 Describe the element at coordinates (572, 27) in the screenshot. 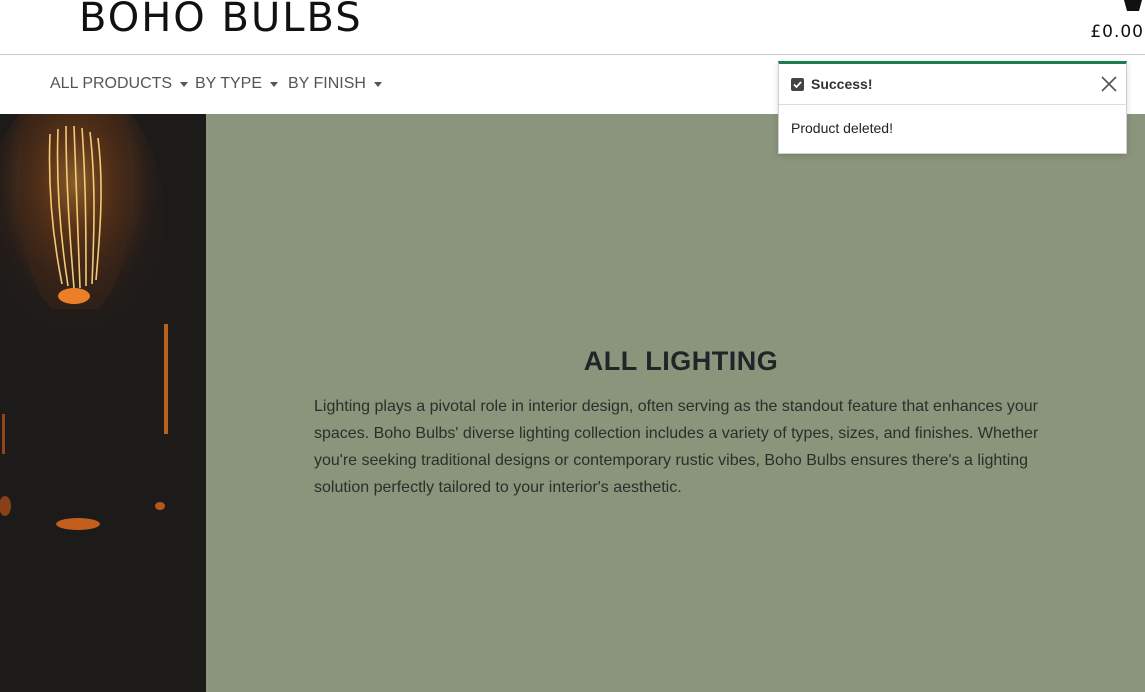

I see `site-header: BOHO BULBS £0.00` at that location.